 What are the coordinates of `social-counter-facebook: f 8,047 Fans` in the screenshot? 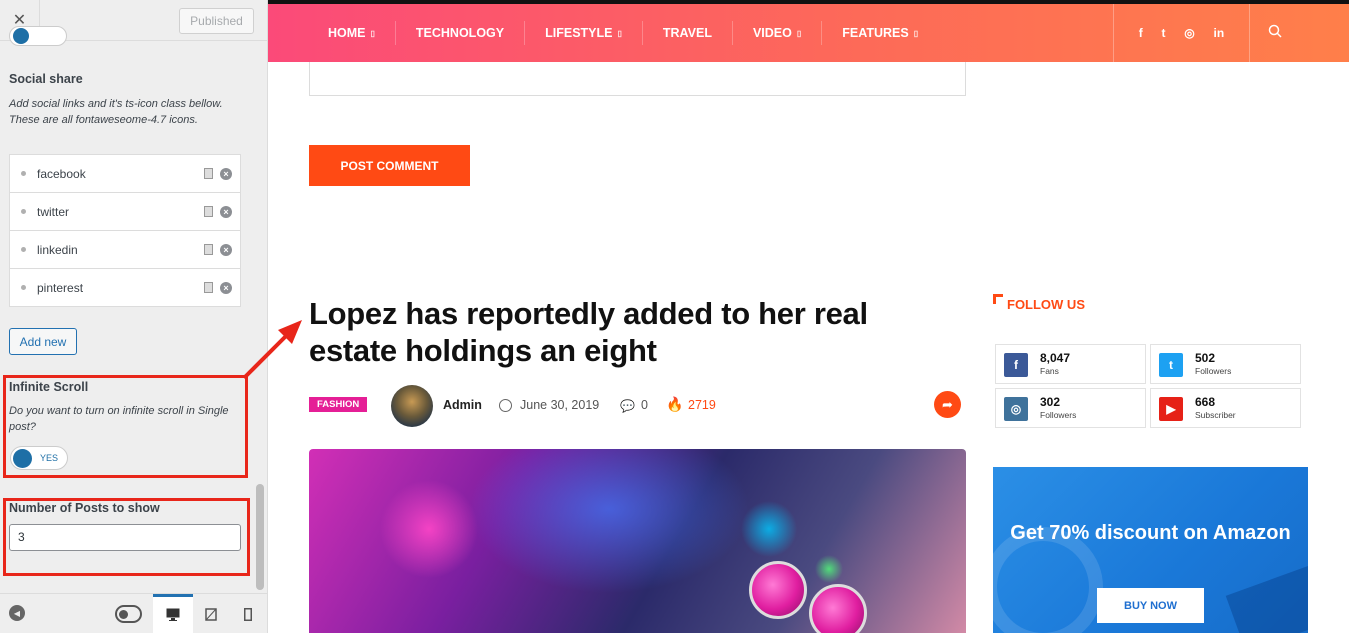 It's located at (1070, 364).